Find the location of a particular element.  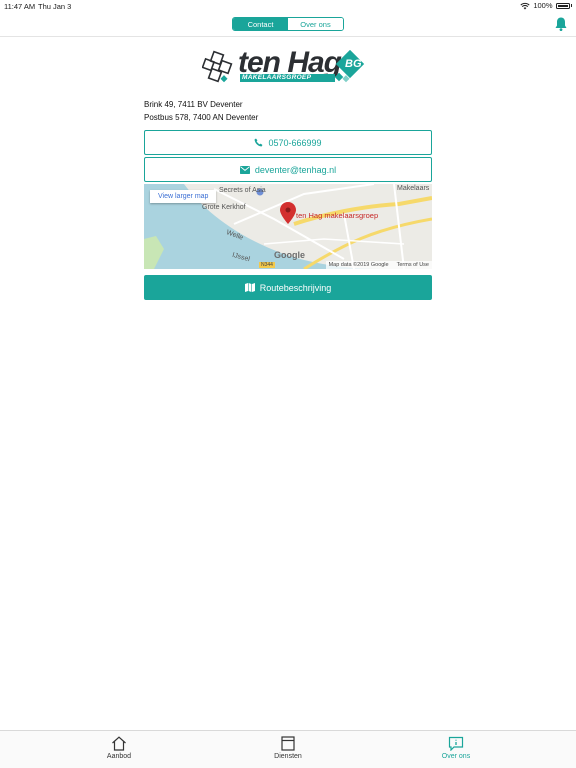

route-button: Routebeschrijving is located at coordinates (288, 287).